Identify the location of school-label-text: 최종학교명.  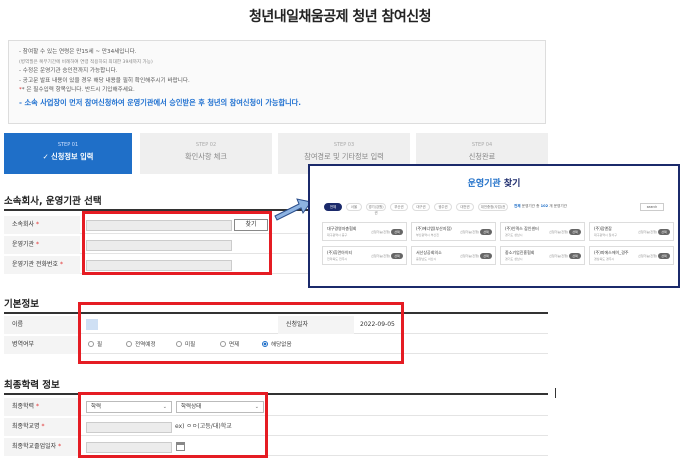
(26, 426).